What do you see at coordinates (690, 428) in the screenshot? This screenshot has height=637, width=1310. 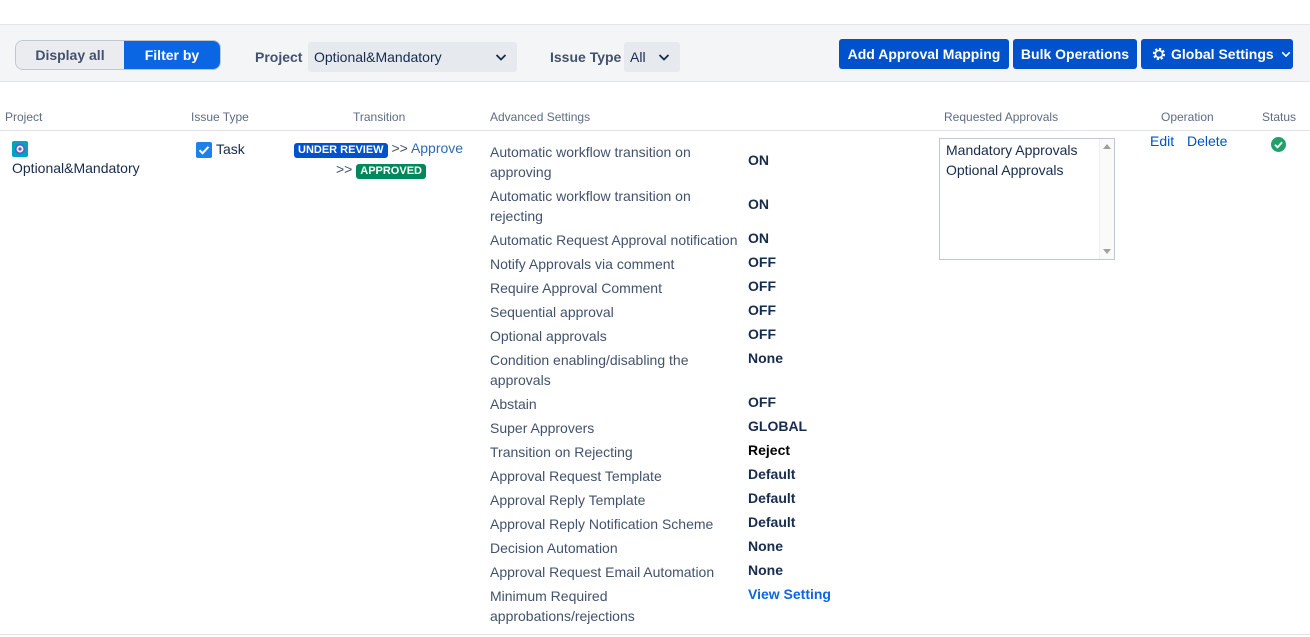 I see `setting-row: Super Approvers GLOBAL` at bounding box center [690, 428].